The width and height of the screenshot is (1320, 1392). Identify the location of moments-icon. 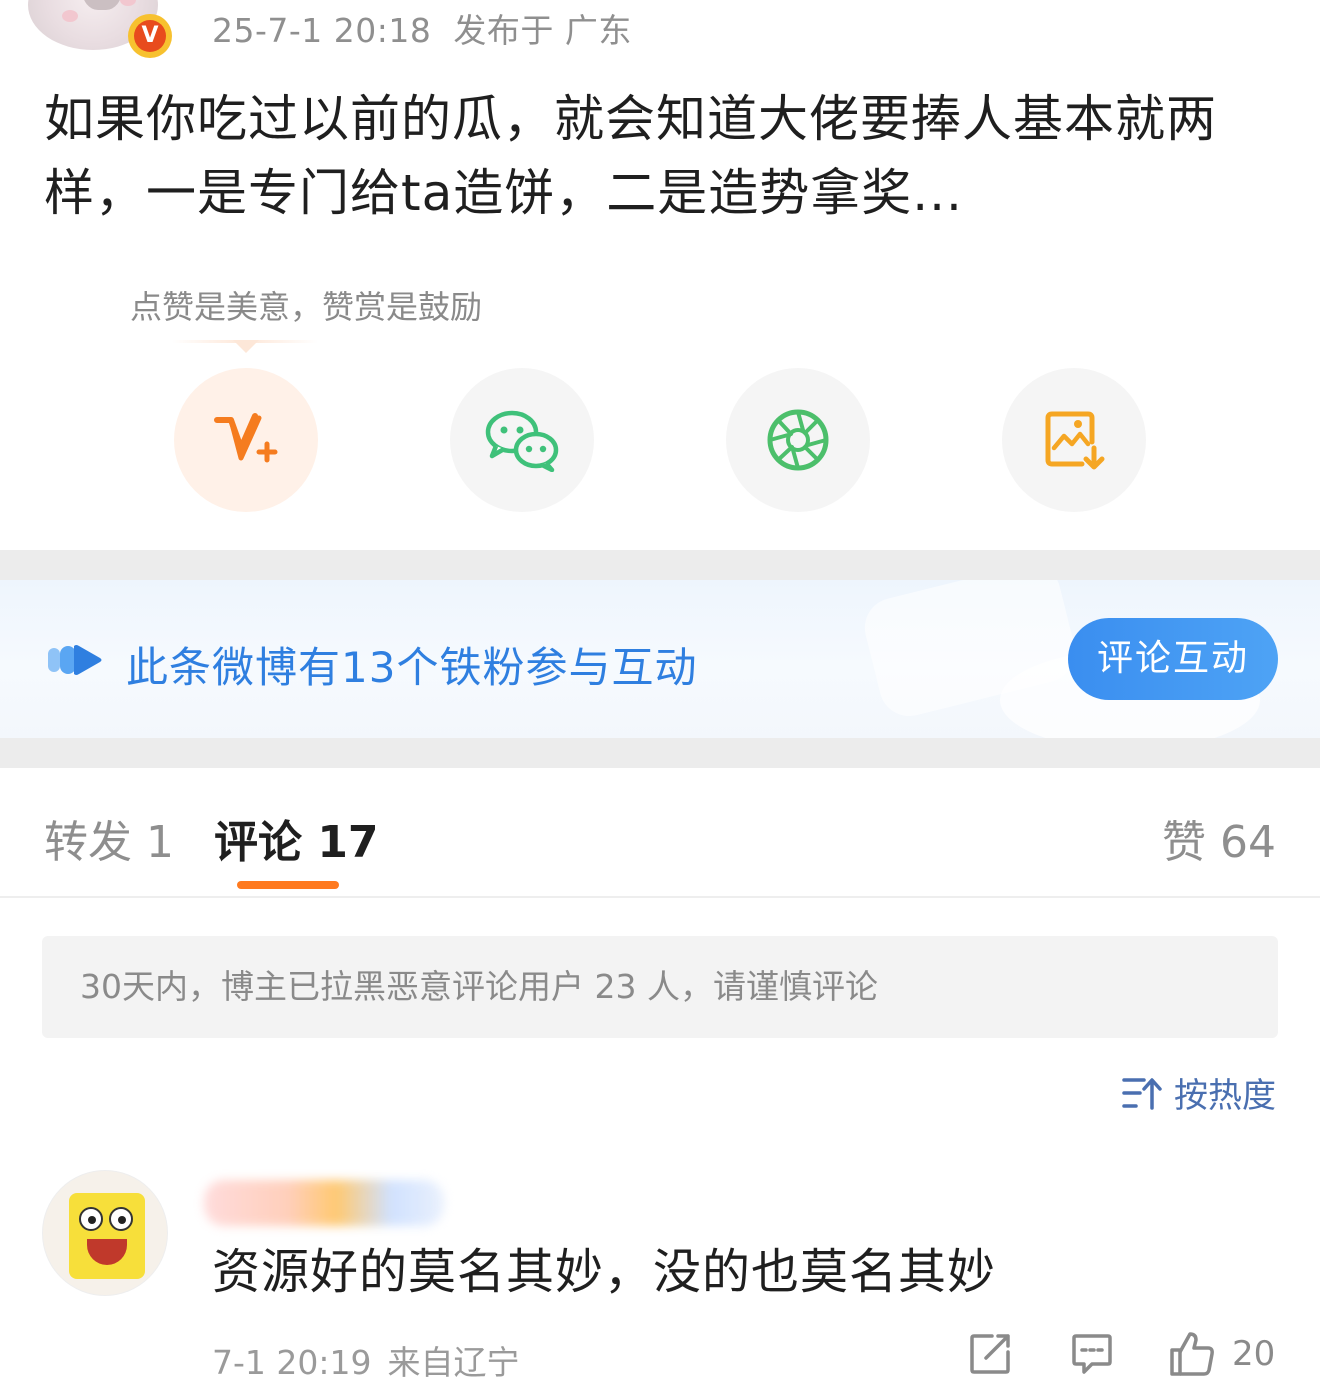
(798, 440).